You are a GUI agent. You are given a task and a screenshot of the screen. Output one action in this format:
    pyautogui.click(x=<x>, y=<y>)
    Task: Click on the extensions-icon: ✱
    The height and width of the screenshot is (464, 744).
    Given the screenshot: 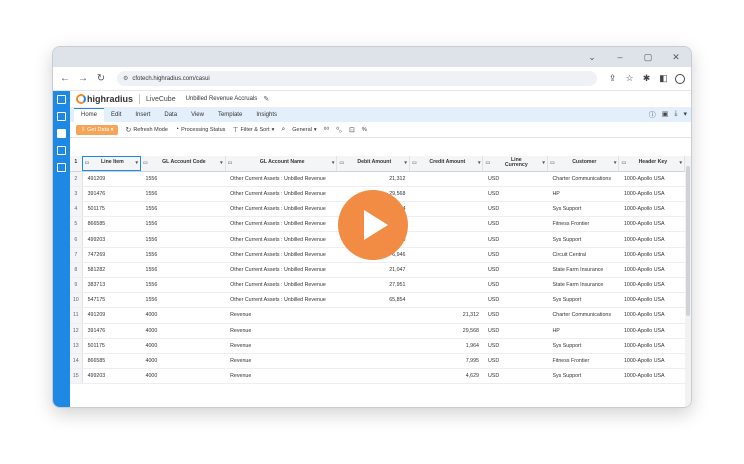 What is the action you would take?
    pyautogui.click(x=646, y=78)
    